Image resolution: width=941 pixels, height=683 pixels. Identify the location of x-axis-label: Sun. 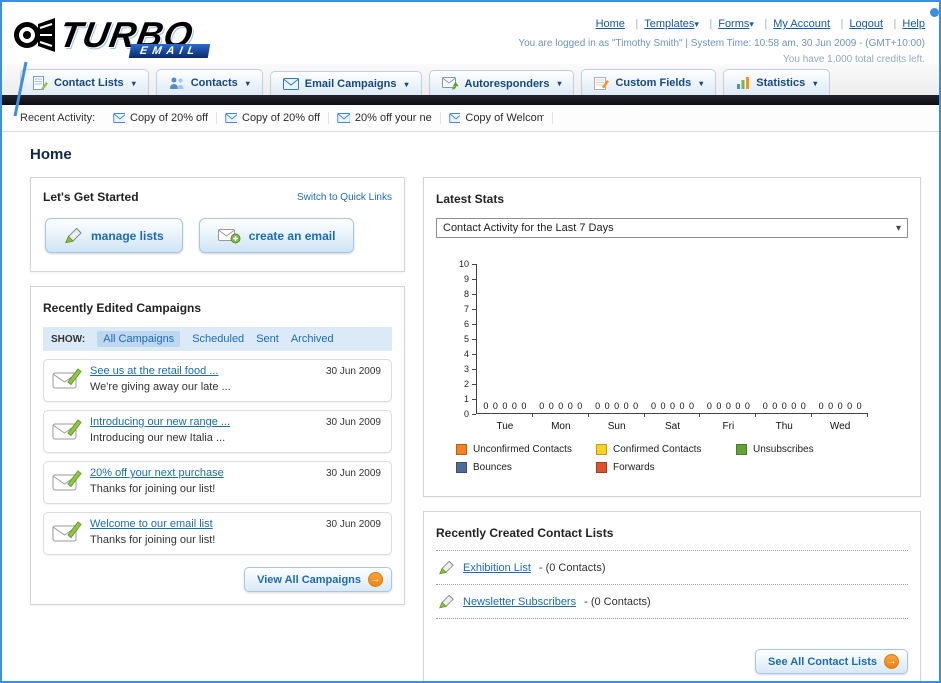
(616, 426).